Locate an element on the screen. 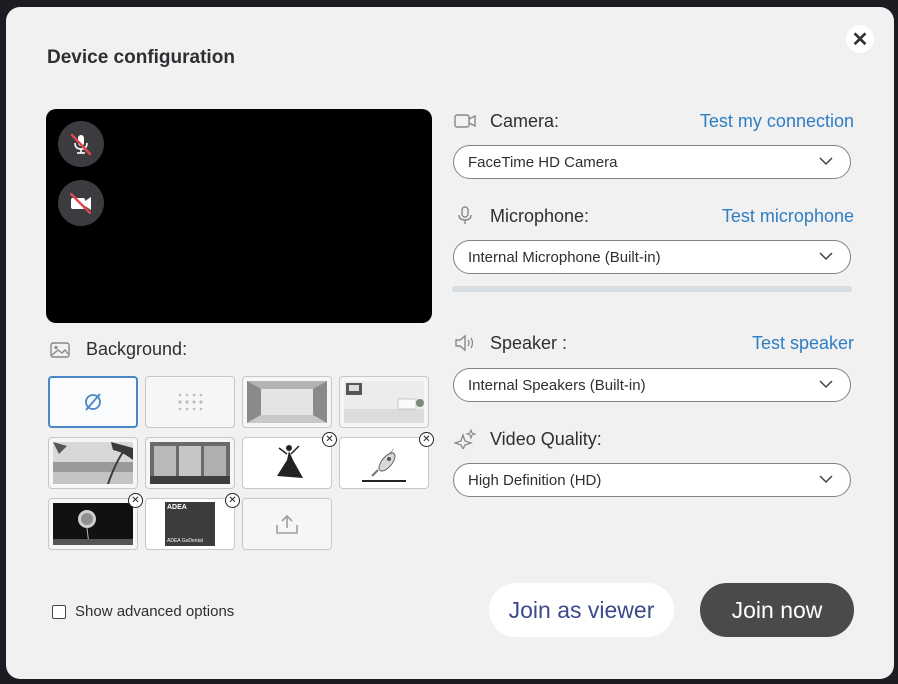 This screenshot has height=684, width=898. camera-off-icon is located at coordinates (80, 203).